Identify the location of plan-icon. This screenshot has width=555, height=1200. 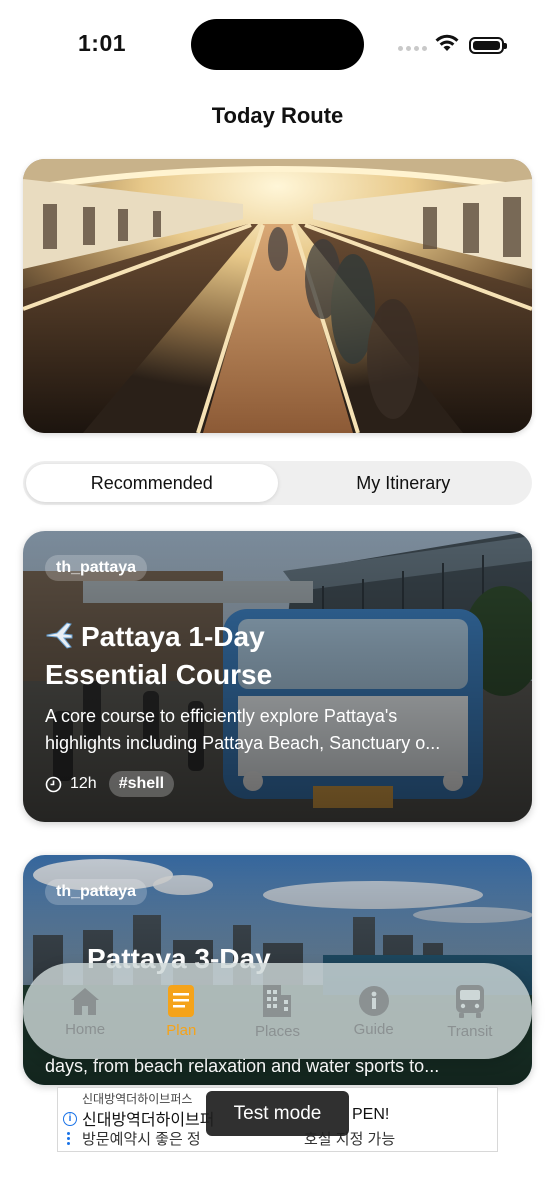
(181, 1000).